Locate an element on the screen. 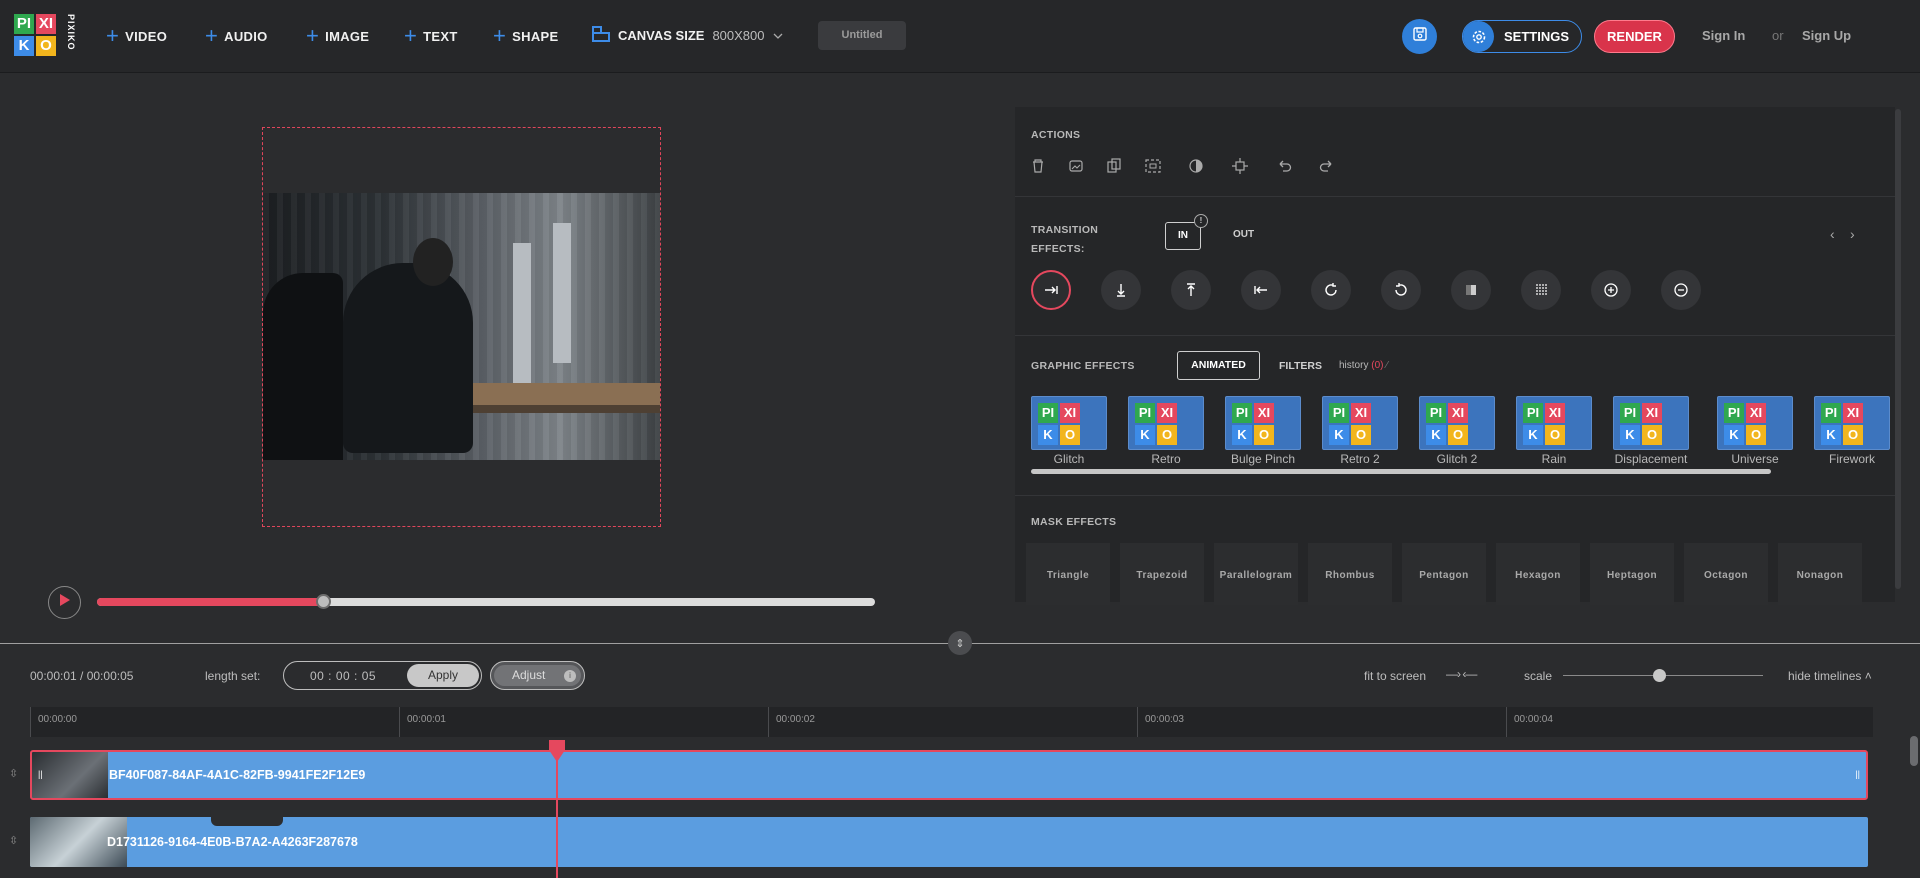 The image size is (1920, 878). graphic-effect-item: PI XI K O Universe is located at coordinates (1755, 431).